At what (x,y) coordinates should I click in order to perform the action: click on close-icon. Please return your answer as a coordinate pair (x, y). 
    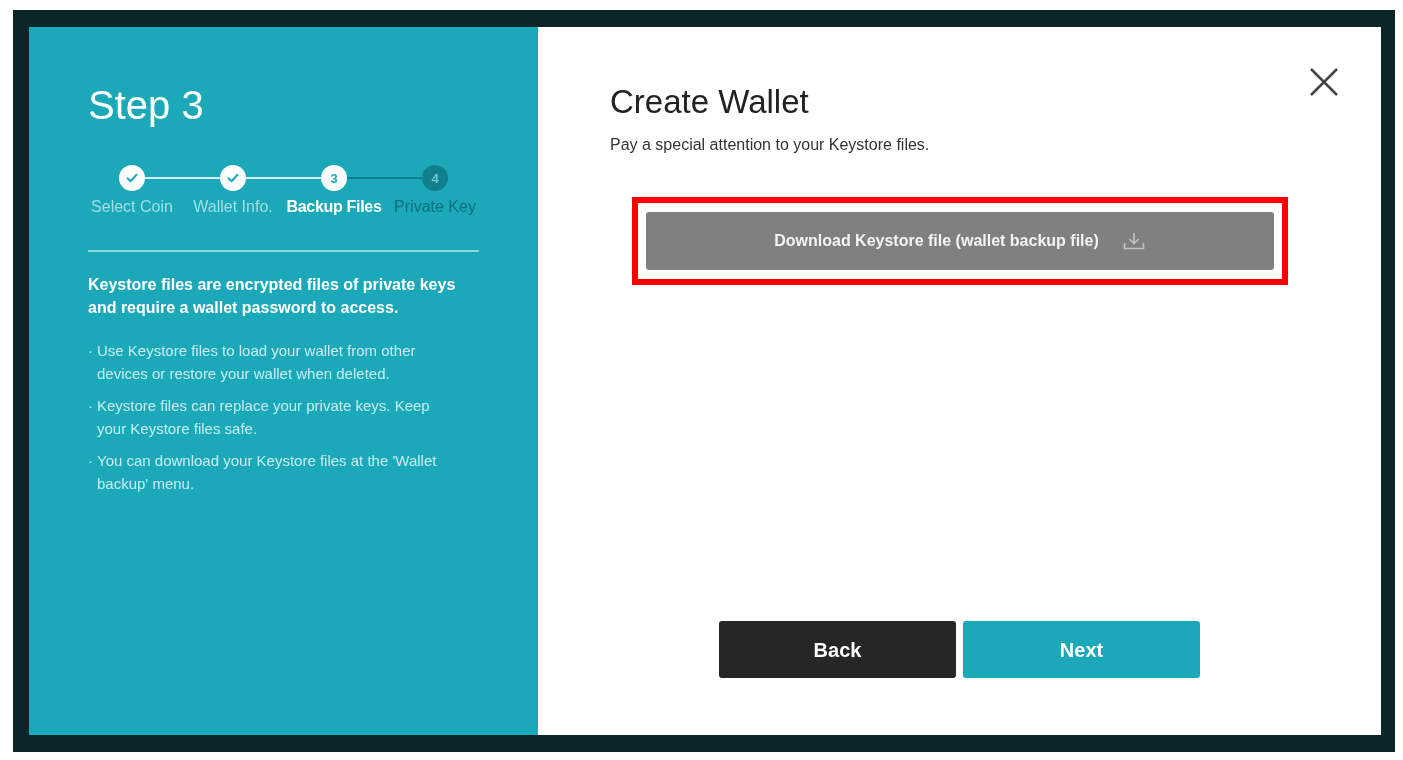
    Looking at the image, I should click on (1324, 82).